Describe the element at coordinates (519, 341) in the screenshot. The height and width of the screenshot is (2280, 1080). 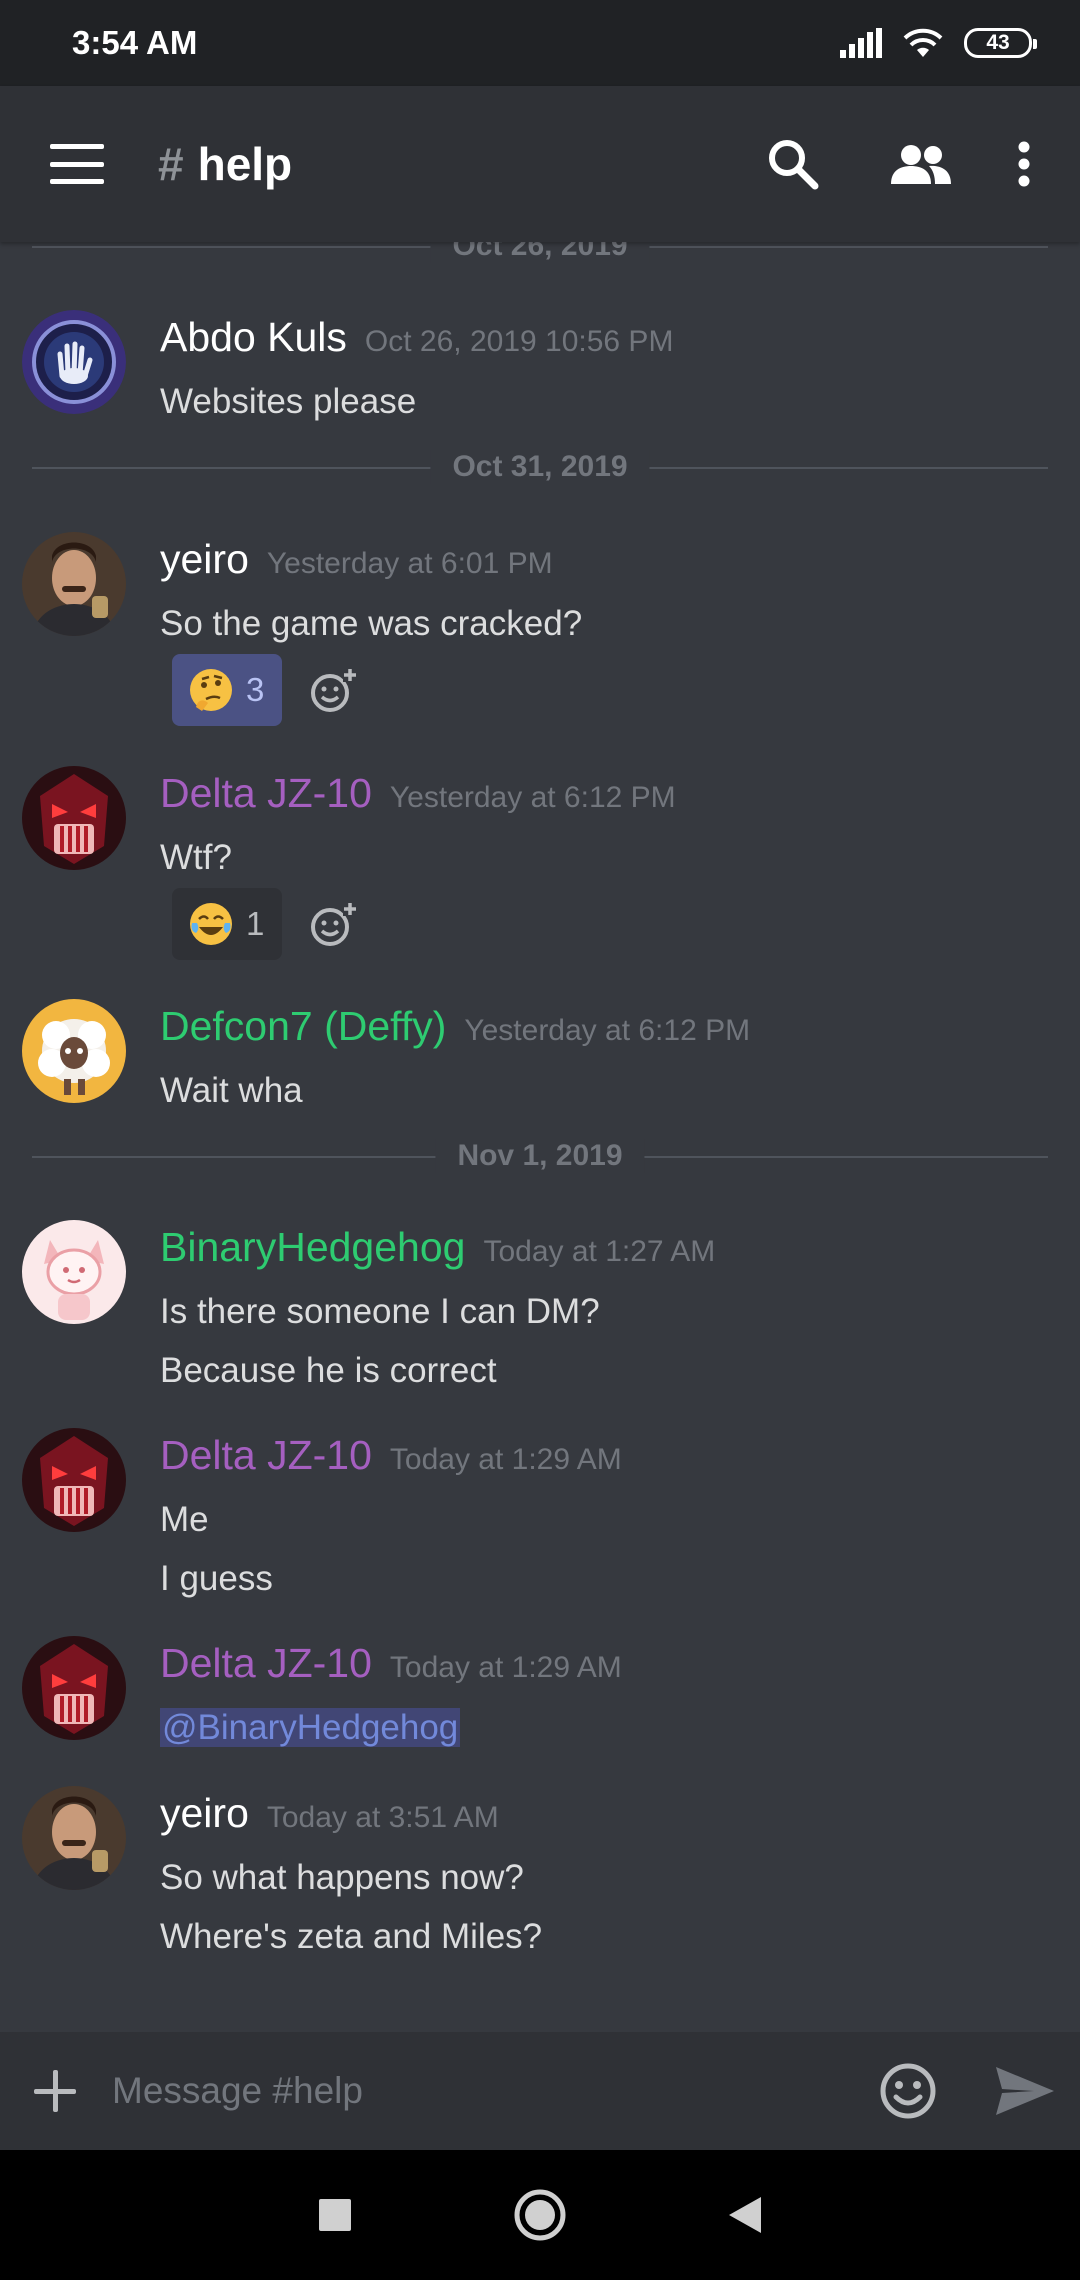
I see `message-timestamp: Oct 26, 2019 10:56 PM` at that location.